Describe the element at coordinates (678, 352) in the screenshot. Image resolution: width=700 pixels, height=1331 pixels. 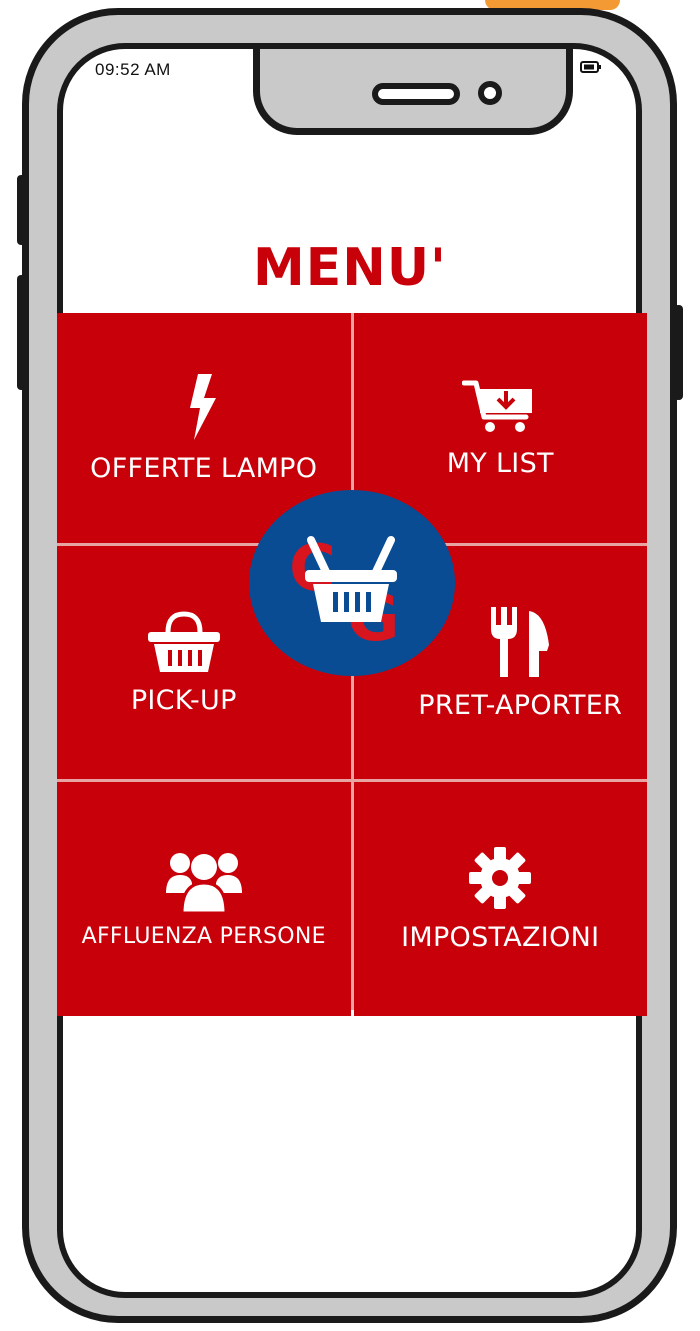
I see `power-button-right` at that location.